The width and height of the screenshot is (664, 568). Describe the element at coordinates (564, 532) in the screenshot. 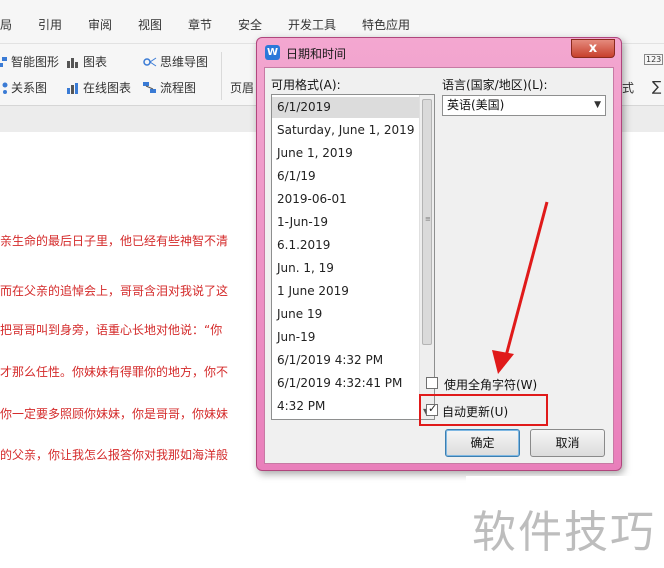

I see `watermark-text: 软件技巧` at that location.